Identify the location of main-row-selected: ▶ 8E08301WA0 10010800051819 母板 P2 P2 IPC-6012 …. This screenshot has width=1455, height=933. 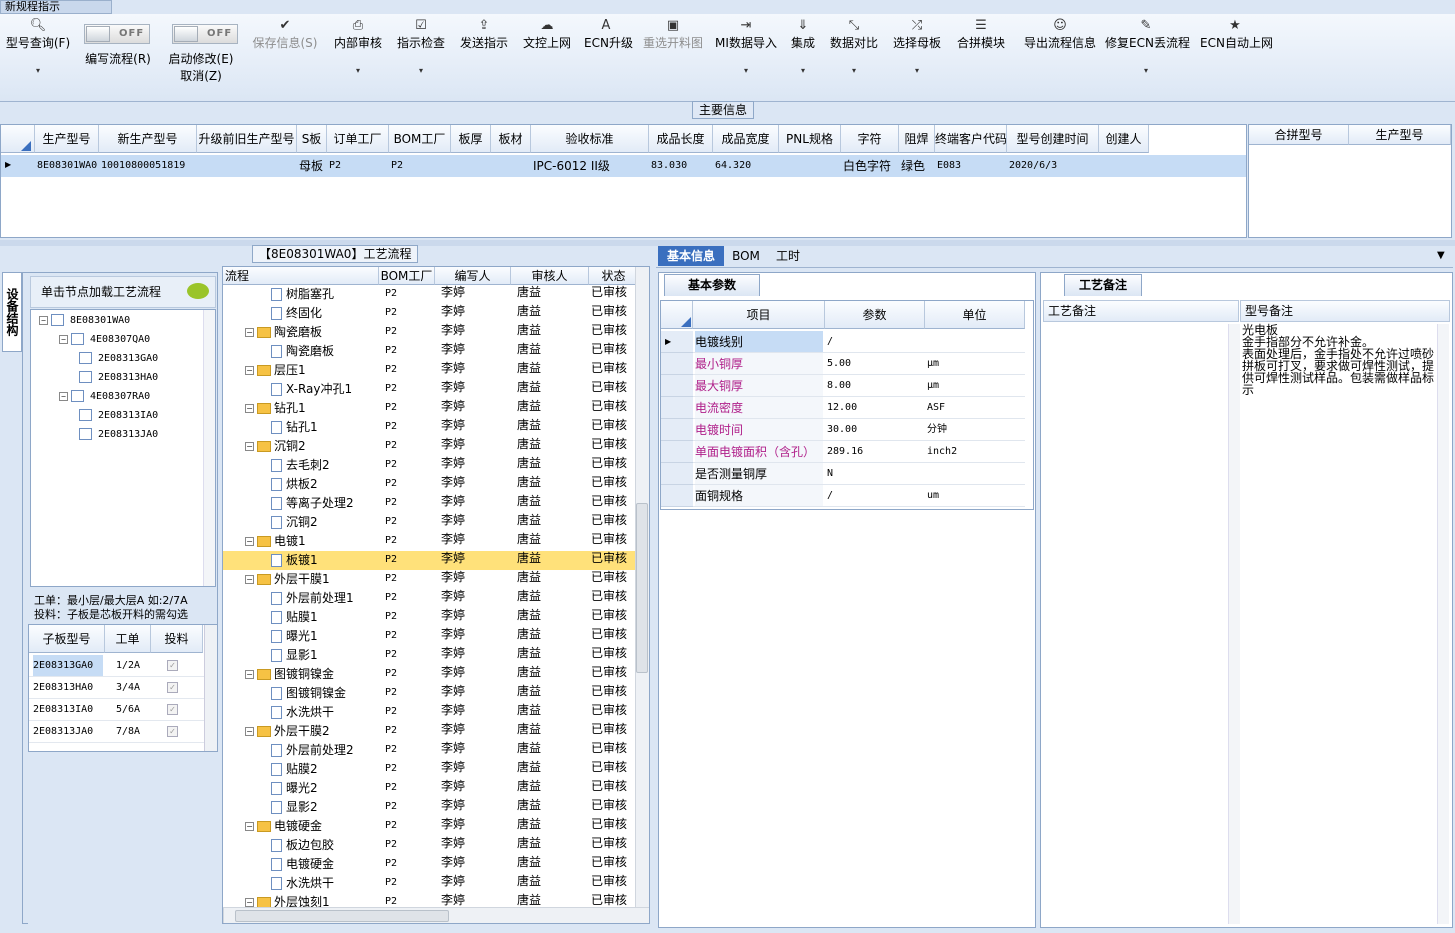
(623, 166).